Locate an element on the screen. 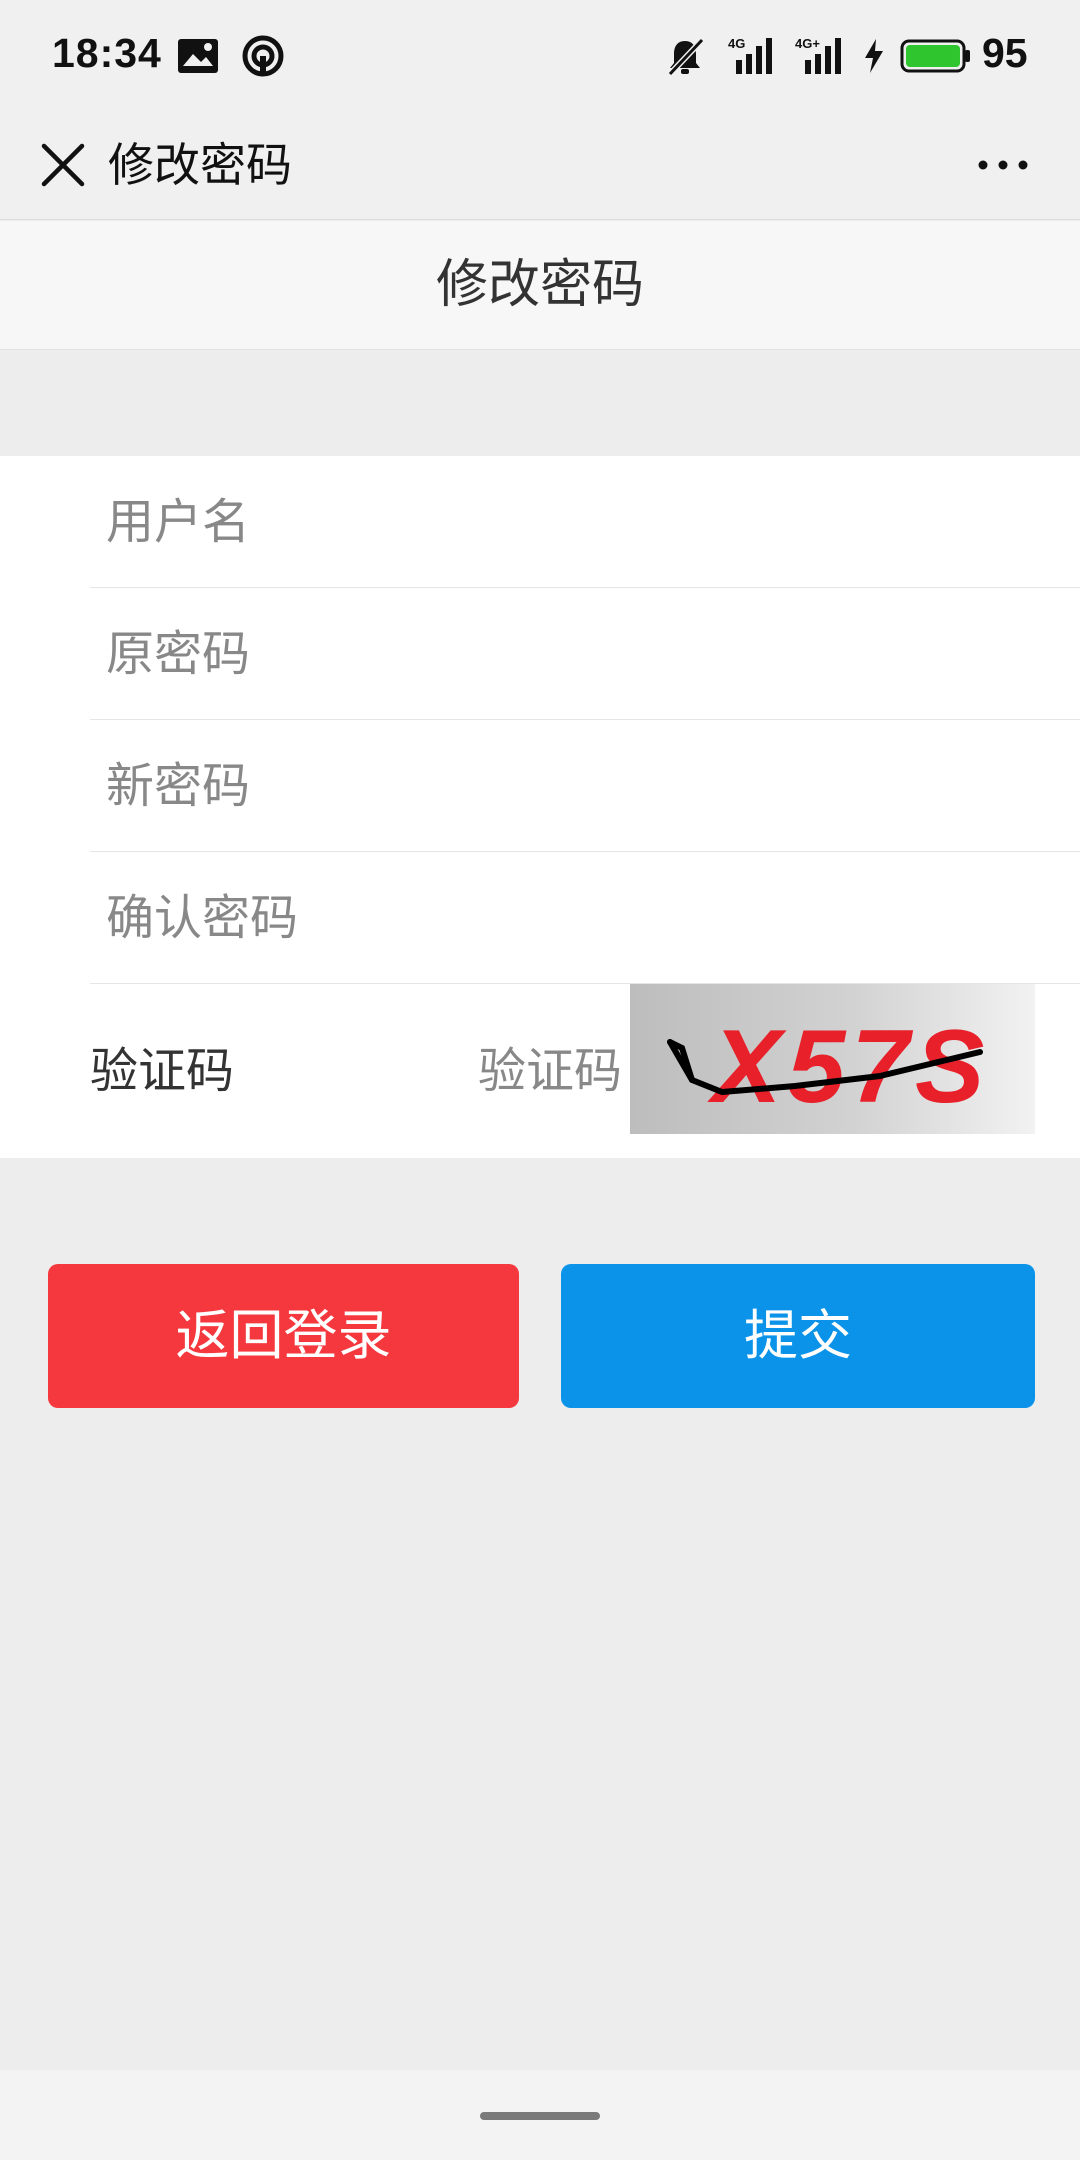 This screenshot has width=1080, height=2160. username-row is located at coordinates (585, 522).